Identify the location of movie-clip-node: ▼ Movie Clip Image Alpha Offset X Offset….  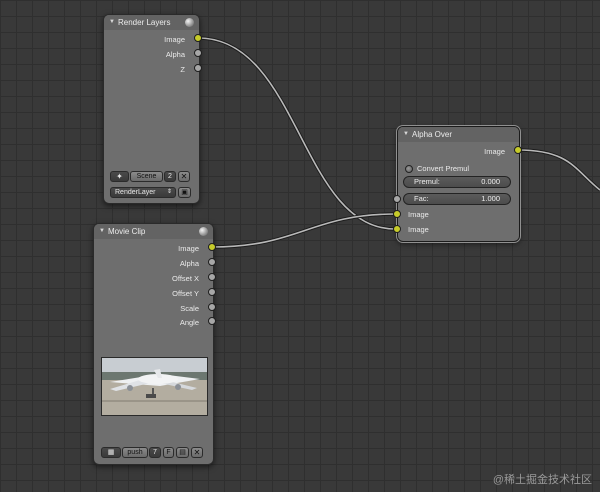
(153, 344).